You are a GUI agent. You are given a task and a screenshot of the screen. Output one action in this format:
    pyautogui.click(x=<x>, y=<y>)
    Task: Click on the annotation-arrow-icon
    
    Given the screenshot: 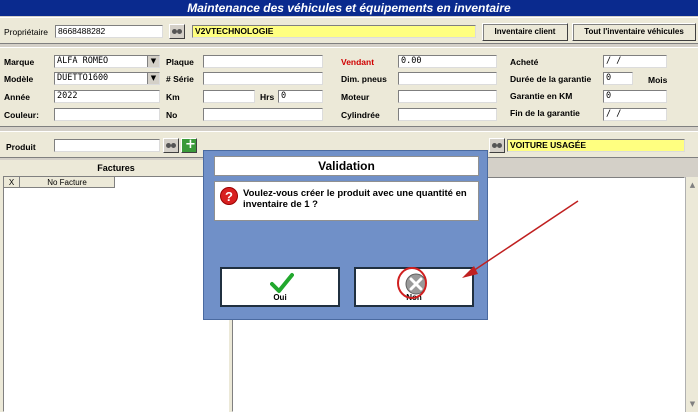 What is the action you would take?
    pyautogui.click(x=488, y=249)
    